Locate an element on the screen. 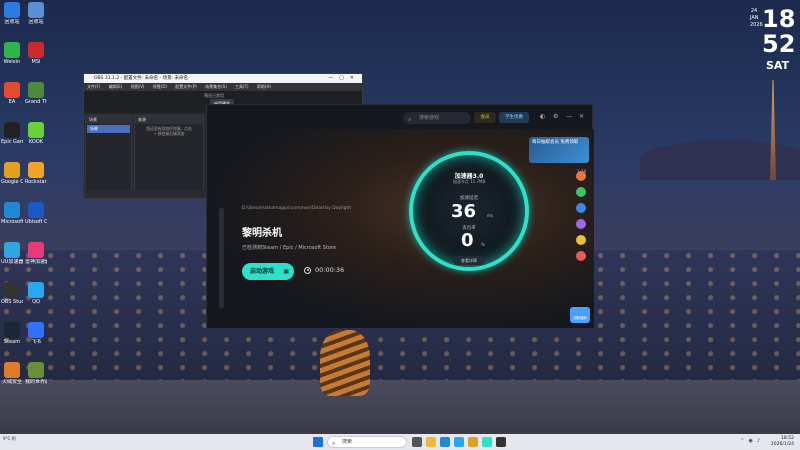  desktop-icon: Weixin is located at coordinates (12, 53).